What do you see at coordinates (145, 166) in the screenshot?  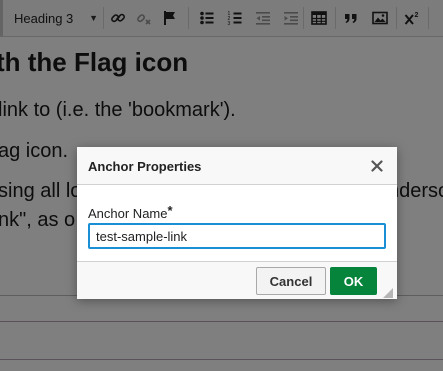 I see `dialog-title: Anchor Properties` at bounding box center [145, 166].